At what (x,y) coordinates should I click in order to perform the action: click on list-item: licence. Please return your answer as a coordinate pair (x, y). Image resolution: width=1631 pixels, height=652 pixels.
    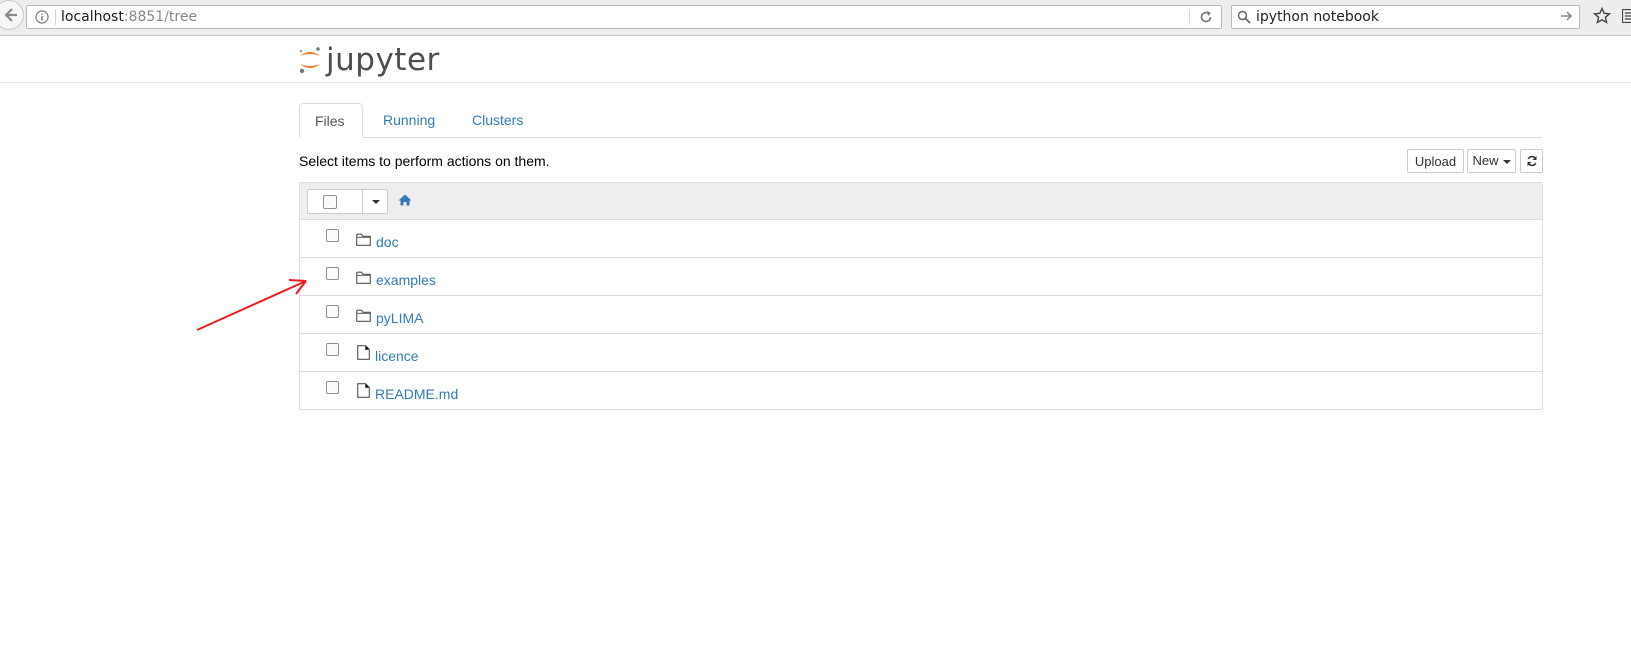
    Looking at the image, I should click on (921, 353).